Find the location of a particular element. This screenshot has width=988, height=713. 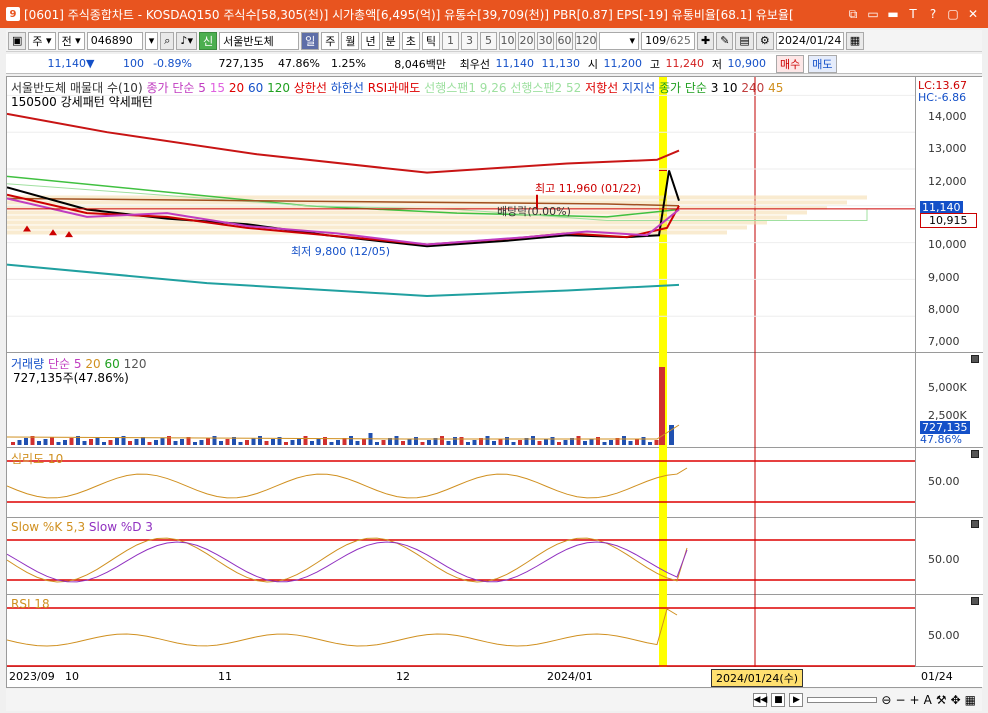

indicator-icon: ✚ is located at coordinates (705, 40).